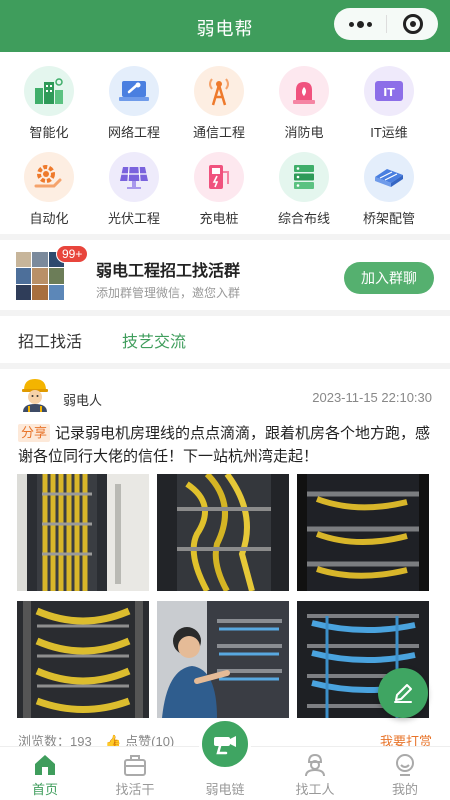  I want to click on tabbar-label: 我的, so click(404, 789).